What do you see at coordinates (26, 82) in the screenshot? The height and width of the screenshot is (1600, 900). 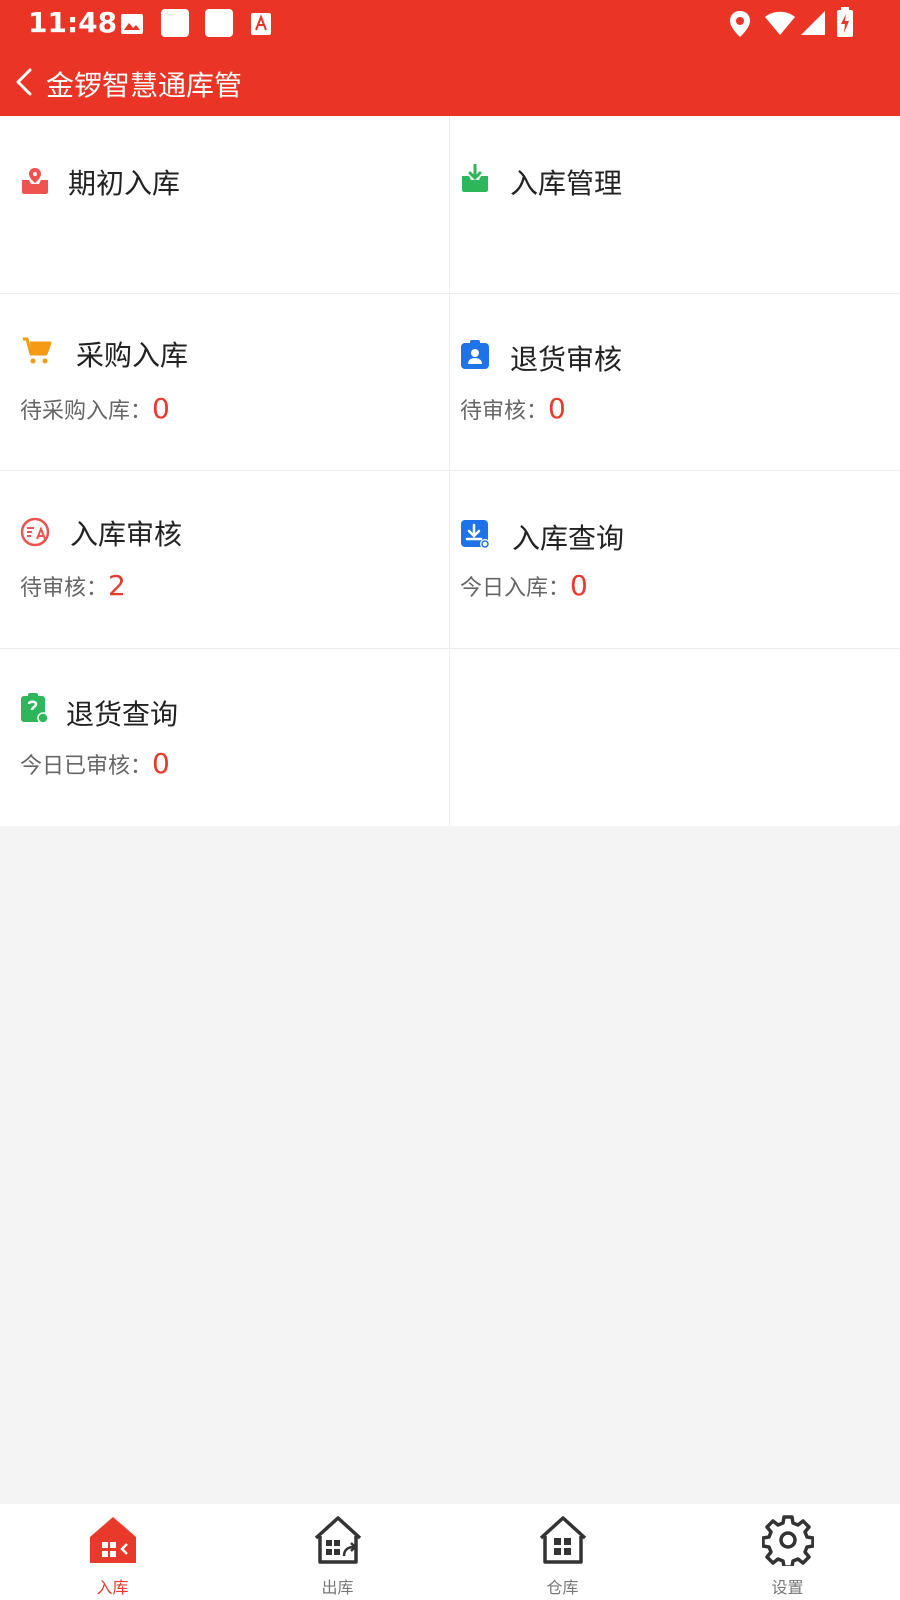 I see `back-arrow-icon` at bounding box center [26, 82].